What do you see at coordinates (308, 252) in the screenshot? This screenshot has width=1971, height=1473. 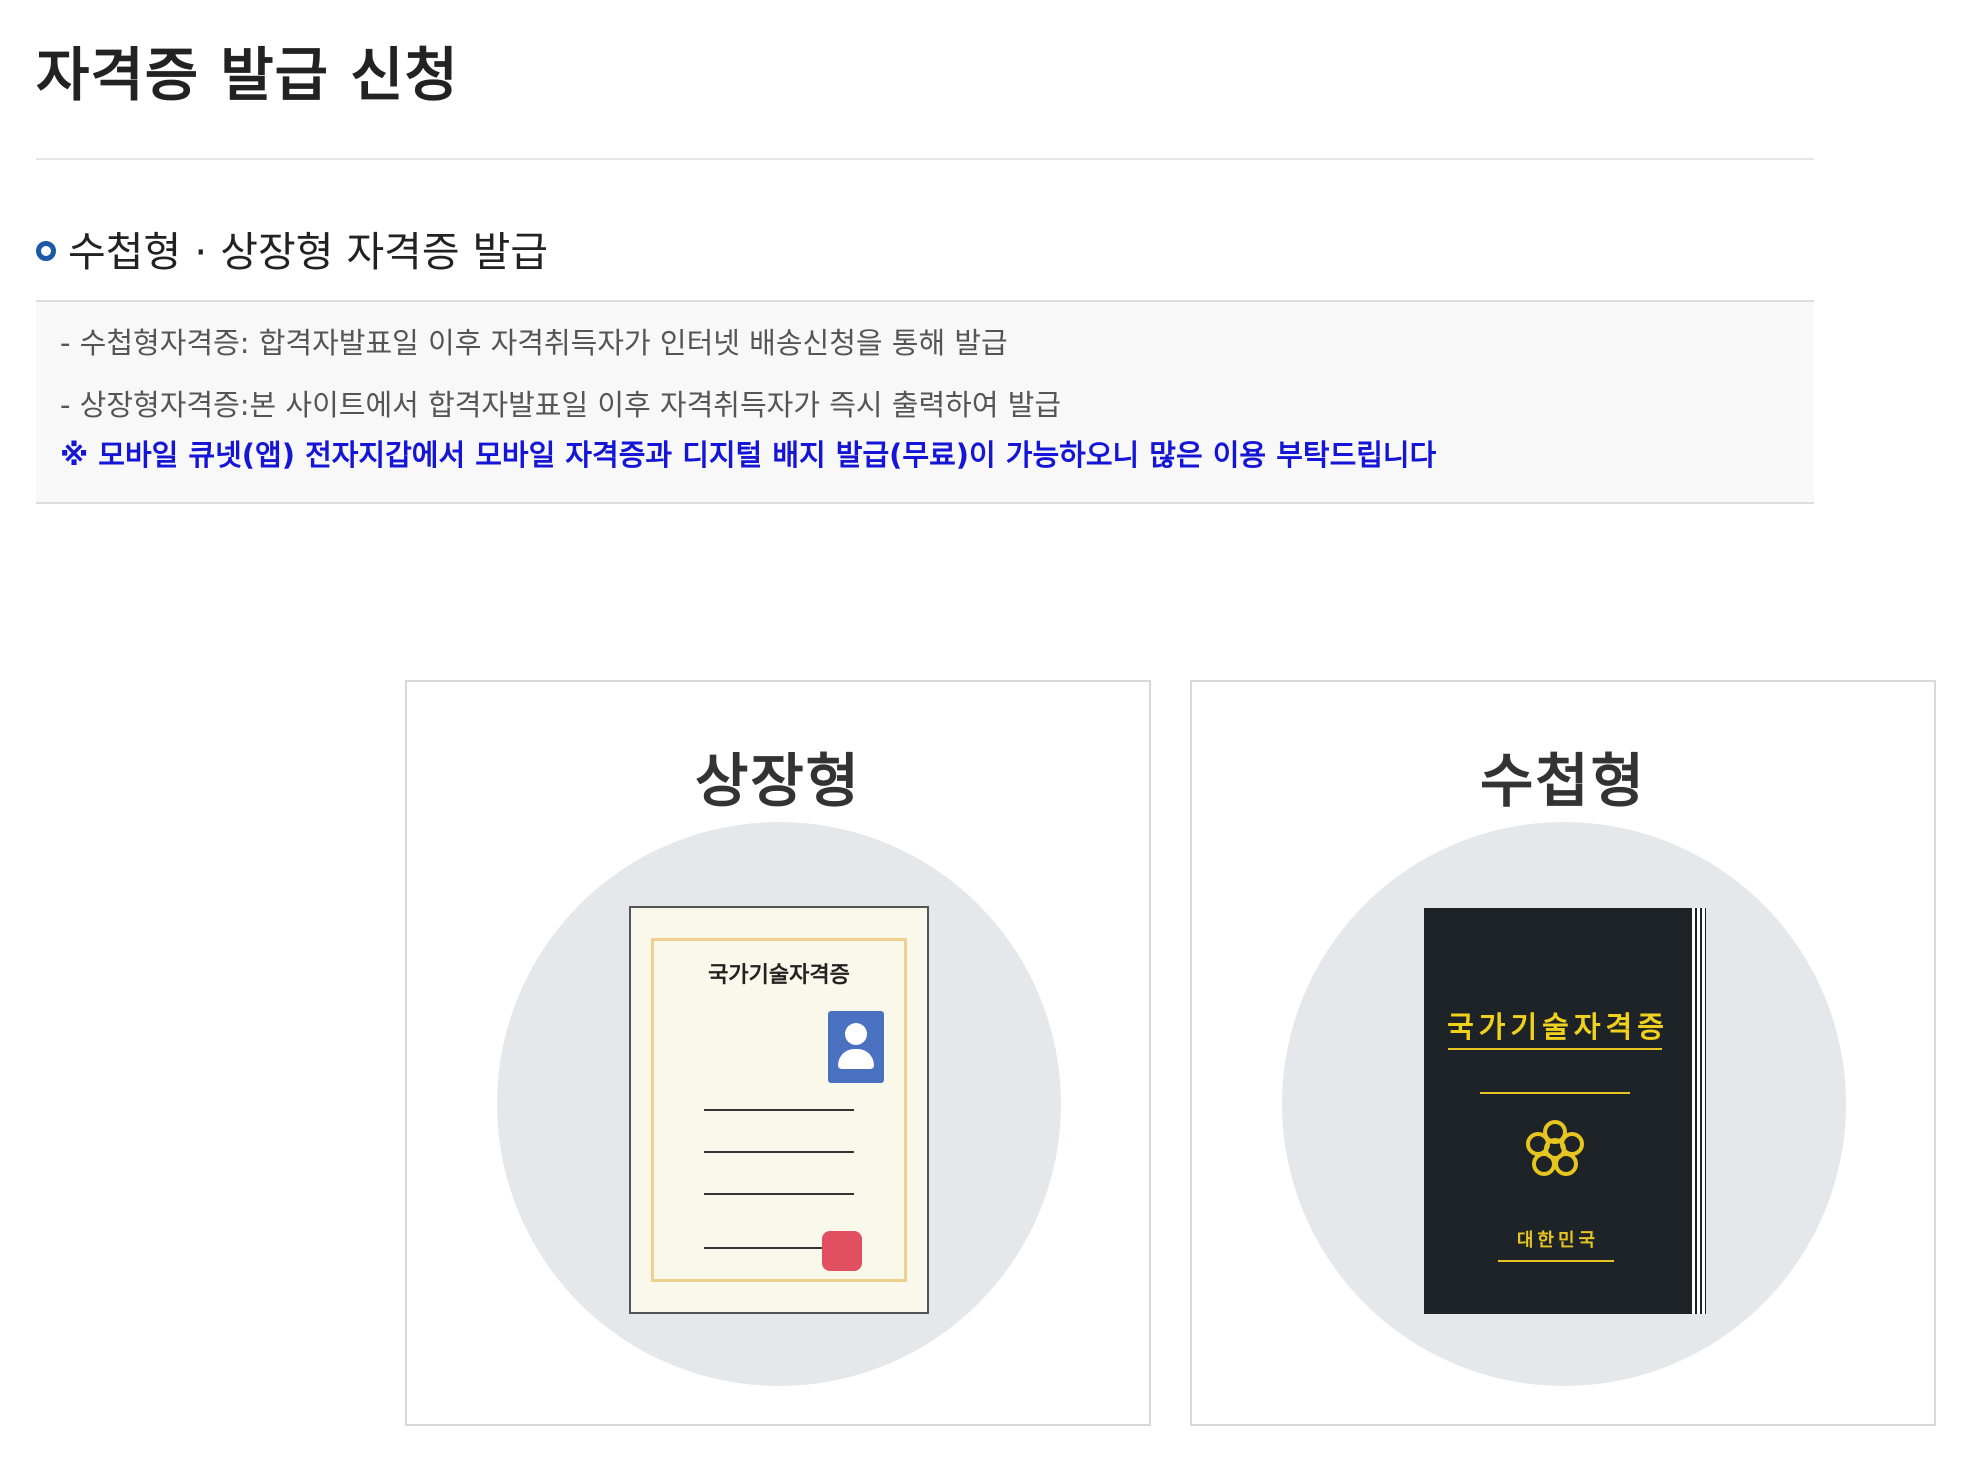 I see `section-title: 수첩형 · 상장형 자격증 발급` at bounding box center [308, 252].